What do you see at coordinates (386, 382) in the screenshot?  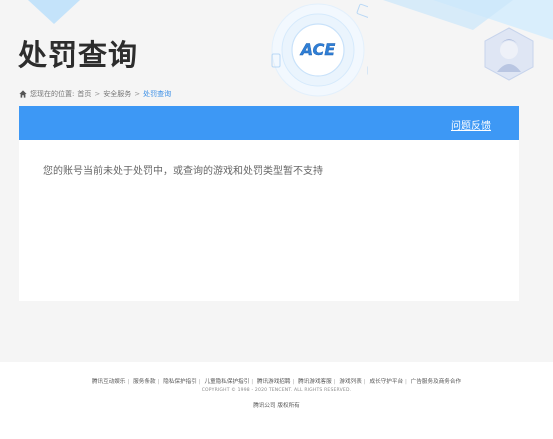 I see `footer-link-guardian: 成长守护平台` at bounding box center [386, 382].